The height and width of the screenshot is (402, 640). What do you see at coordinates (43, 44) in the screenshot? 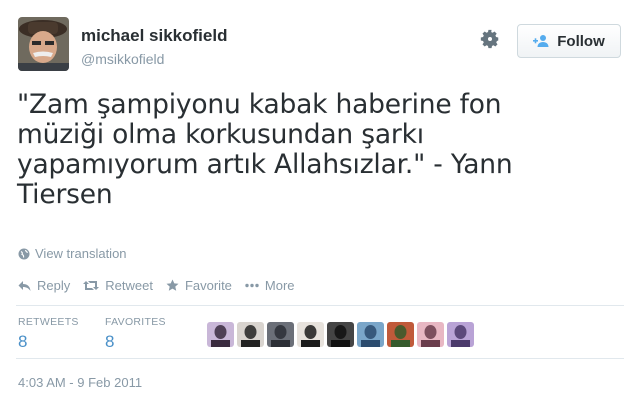
I see `avatar` at bounding box center [43, 44].